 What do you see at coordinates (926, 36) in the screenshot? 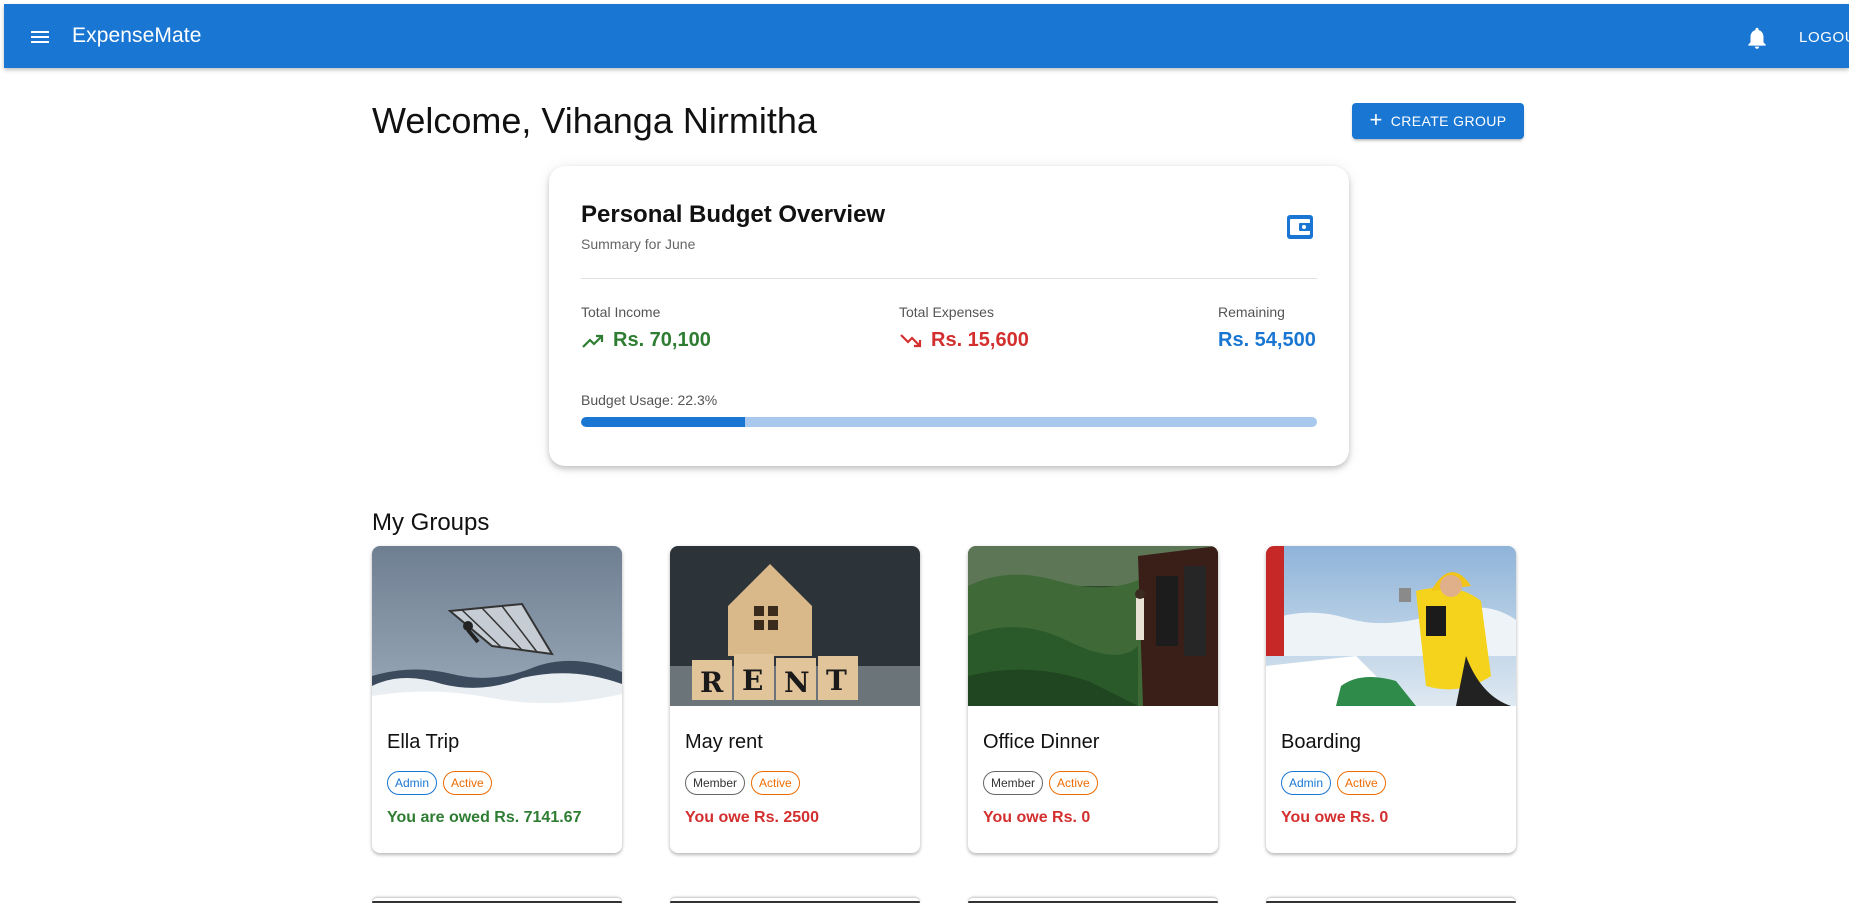
I see `app-bar: ExpenseMate LOGOUT` at bounding box center [926, 36].